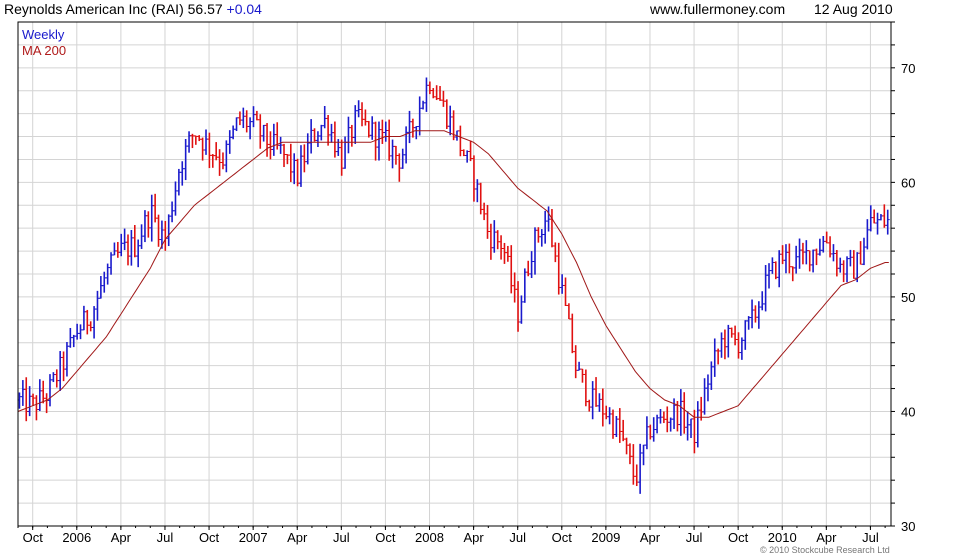 The width and height of the screenshot is (980, 560). What do you see at coordinates (908, 526) in the screenshot?
I see `y-tick-label: 30` at bounding box center [908, 526].